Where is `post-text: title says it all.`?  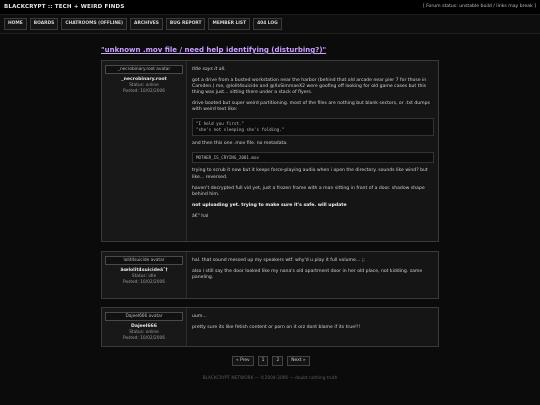
post-text: title says it all. is located at coordinates (209, 69).